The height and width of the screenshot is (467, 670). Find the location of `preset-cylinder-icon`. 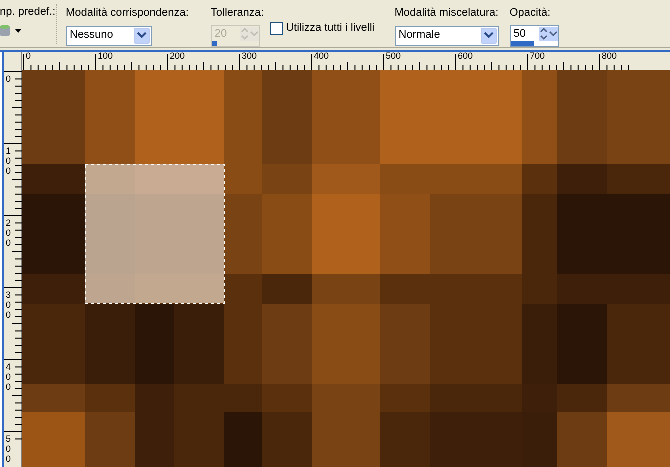

preset-cylinder-icon is located at coordinates (6, 31).